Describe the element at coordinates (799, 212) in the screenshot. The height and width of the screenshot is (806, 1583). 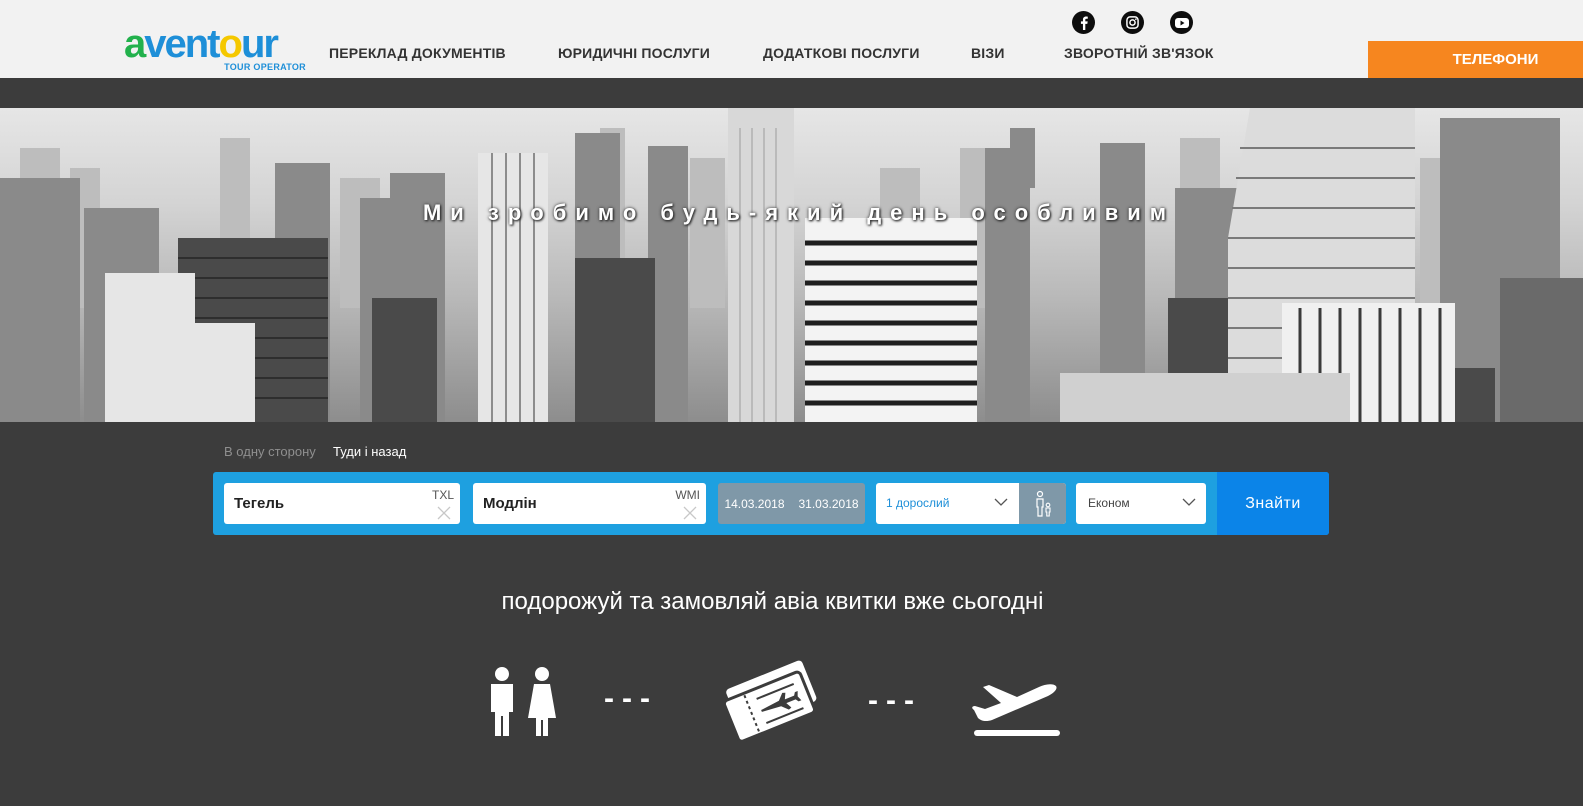
I see `hero-headline: Ми зробимо будь-який день особливим` at that location.